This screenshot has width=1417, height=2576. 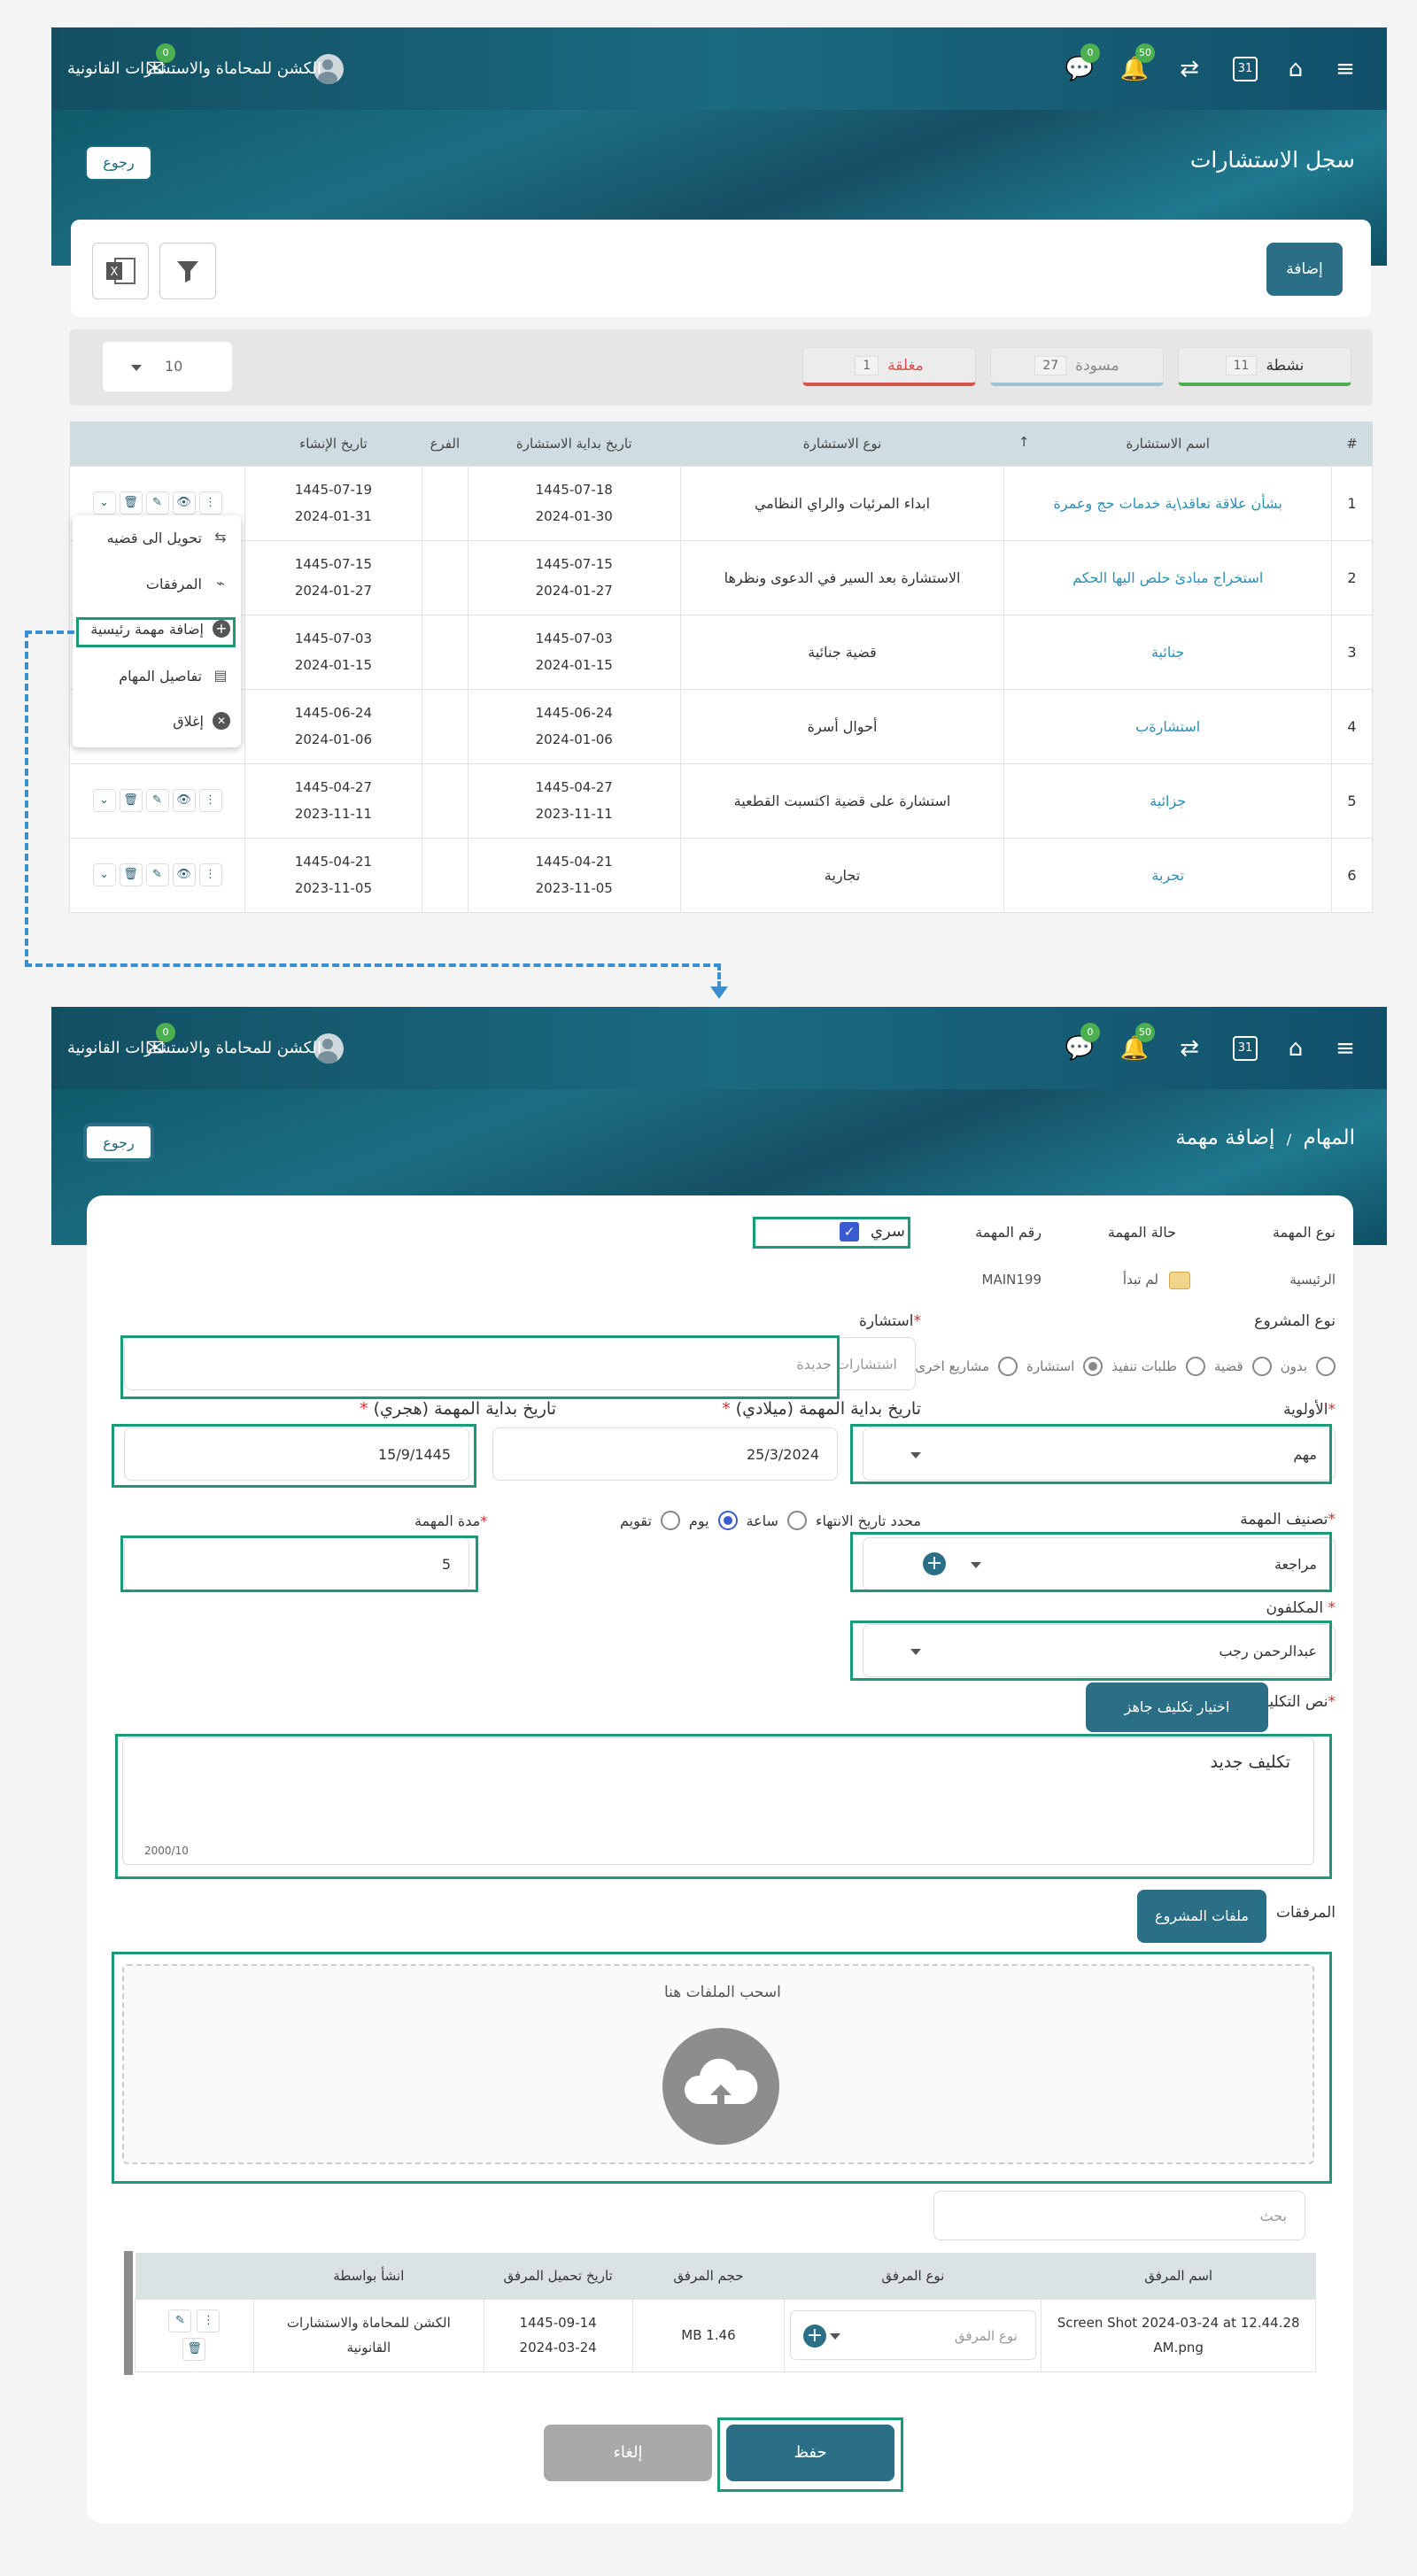 I want to click on tab-closed: مغلقة 1, so click(x=889, y=366).